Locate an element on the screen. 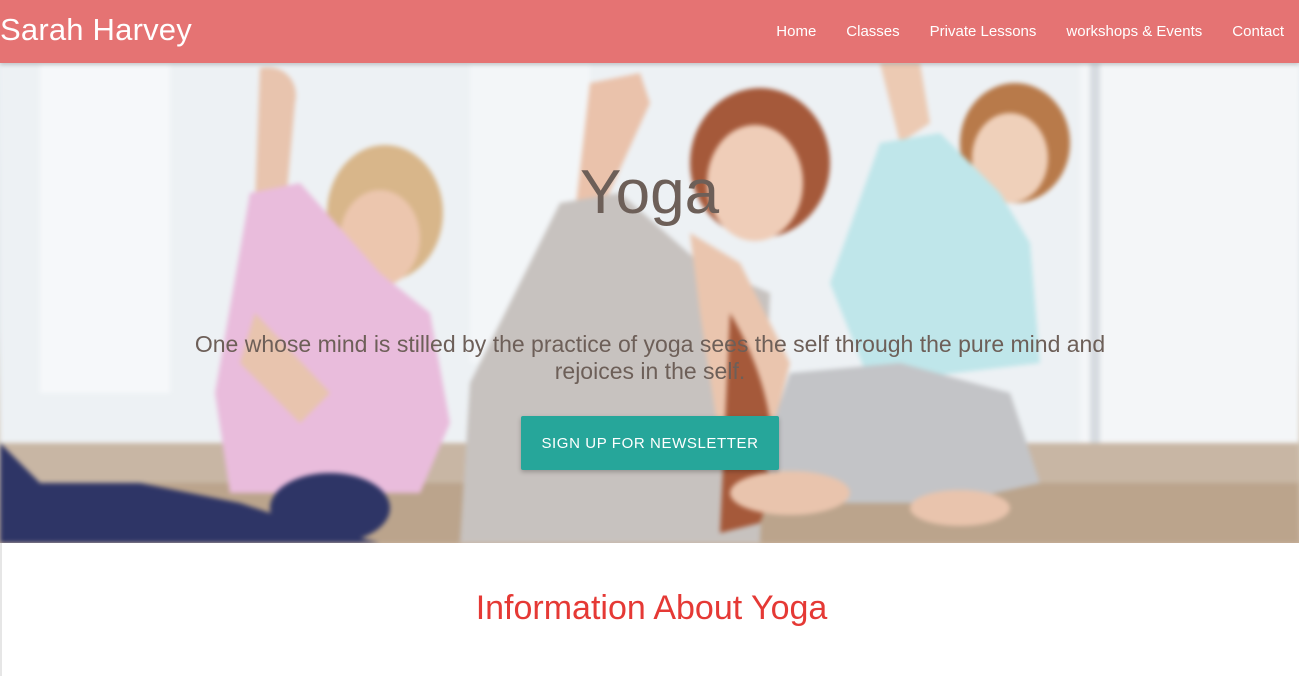 The width and height of the screenshot is (1299, 676). info-heading: Information About Yoga is located at coordinates (651, 608).